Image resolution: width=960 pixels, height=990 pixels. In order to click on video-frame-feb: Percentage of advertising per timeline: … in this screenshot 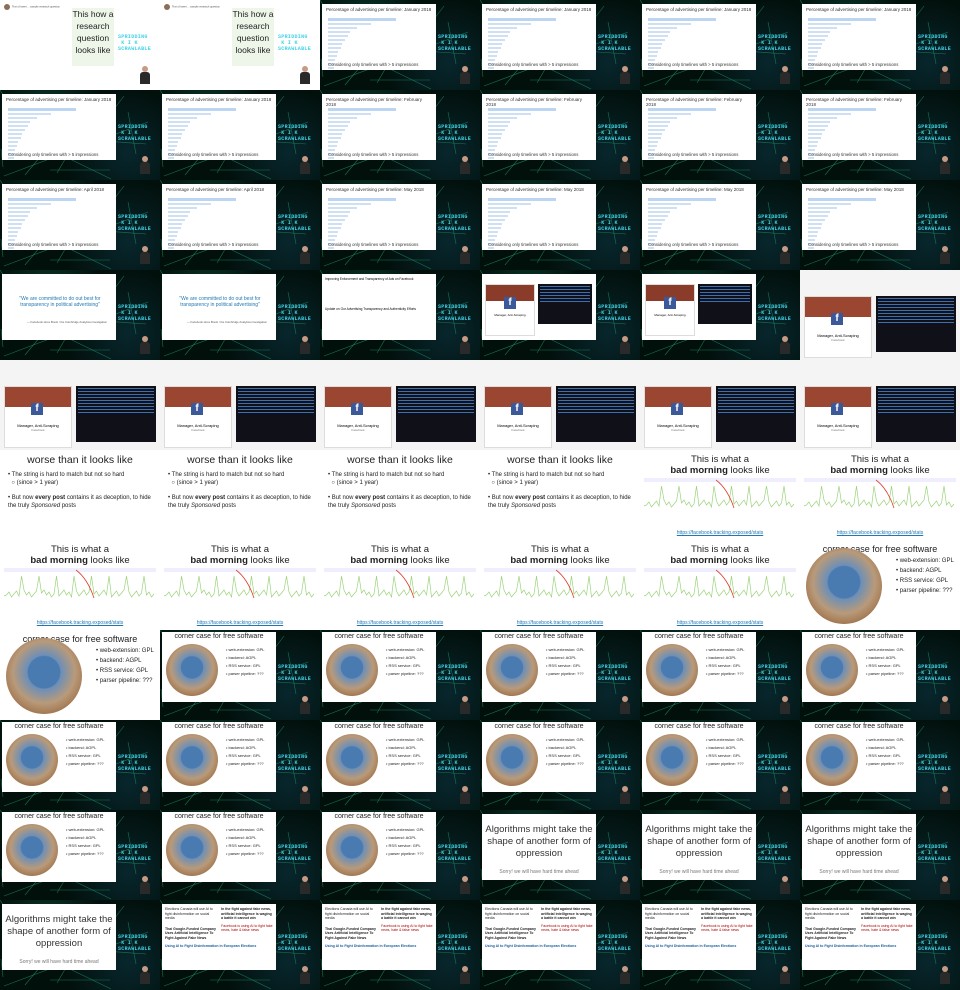, I will do `click(560, 135)`.